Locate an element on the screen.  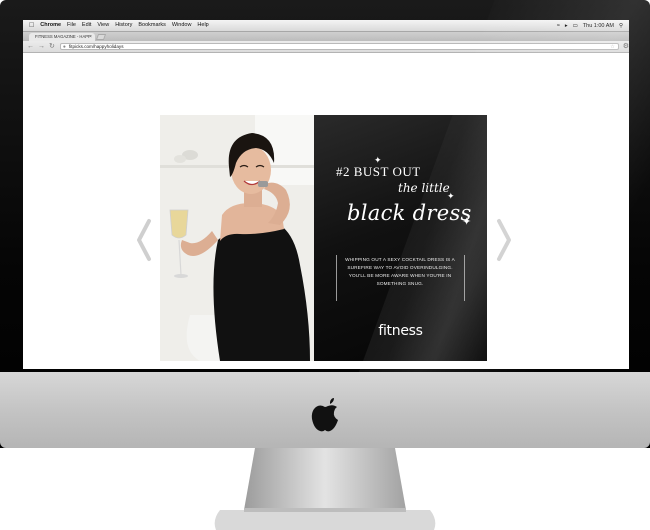
wrench-icon: ⚙ is located at coordinates (626, 46).